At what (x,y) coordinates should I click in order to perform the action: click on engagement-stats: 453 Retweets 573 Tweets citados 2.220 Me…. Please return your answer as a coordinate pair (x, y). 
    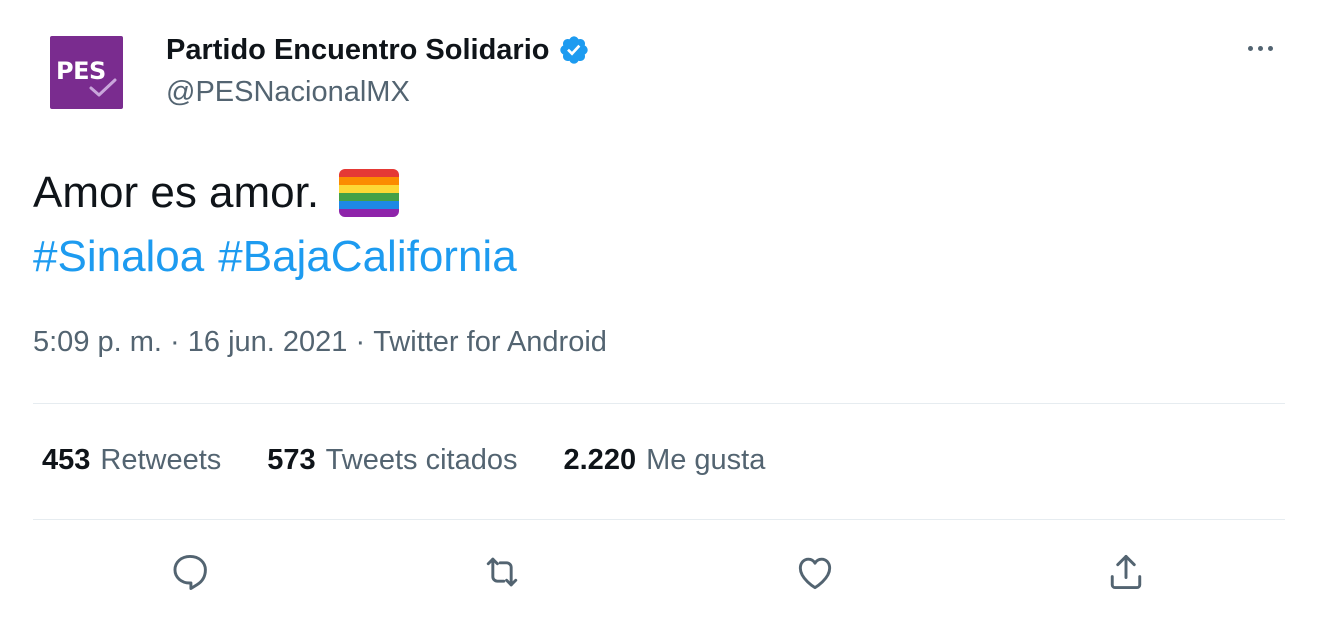
    Looking at the image, I should click on (403, 460).